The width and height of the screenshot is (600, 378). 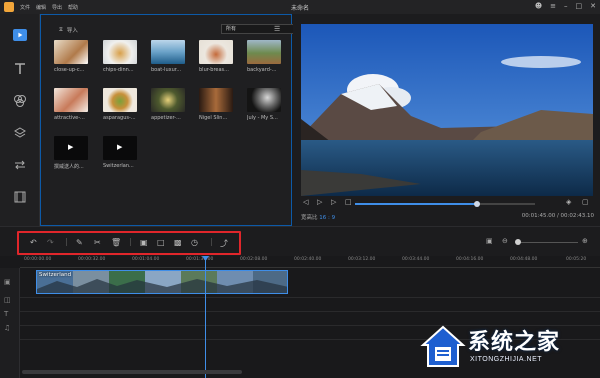 What do you see at coordinates (146, 259) in the screenshot?
I see `ruler-label: 00:01:04.00` at bounding box center [146, 259].